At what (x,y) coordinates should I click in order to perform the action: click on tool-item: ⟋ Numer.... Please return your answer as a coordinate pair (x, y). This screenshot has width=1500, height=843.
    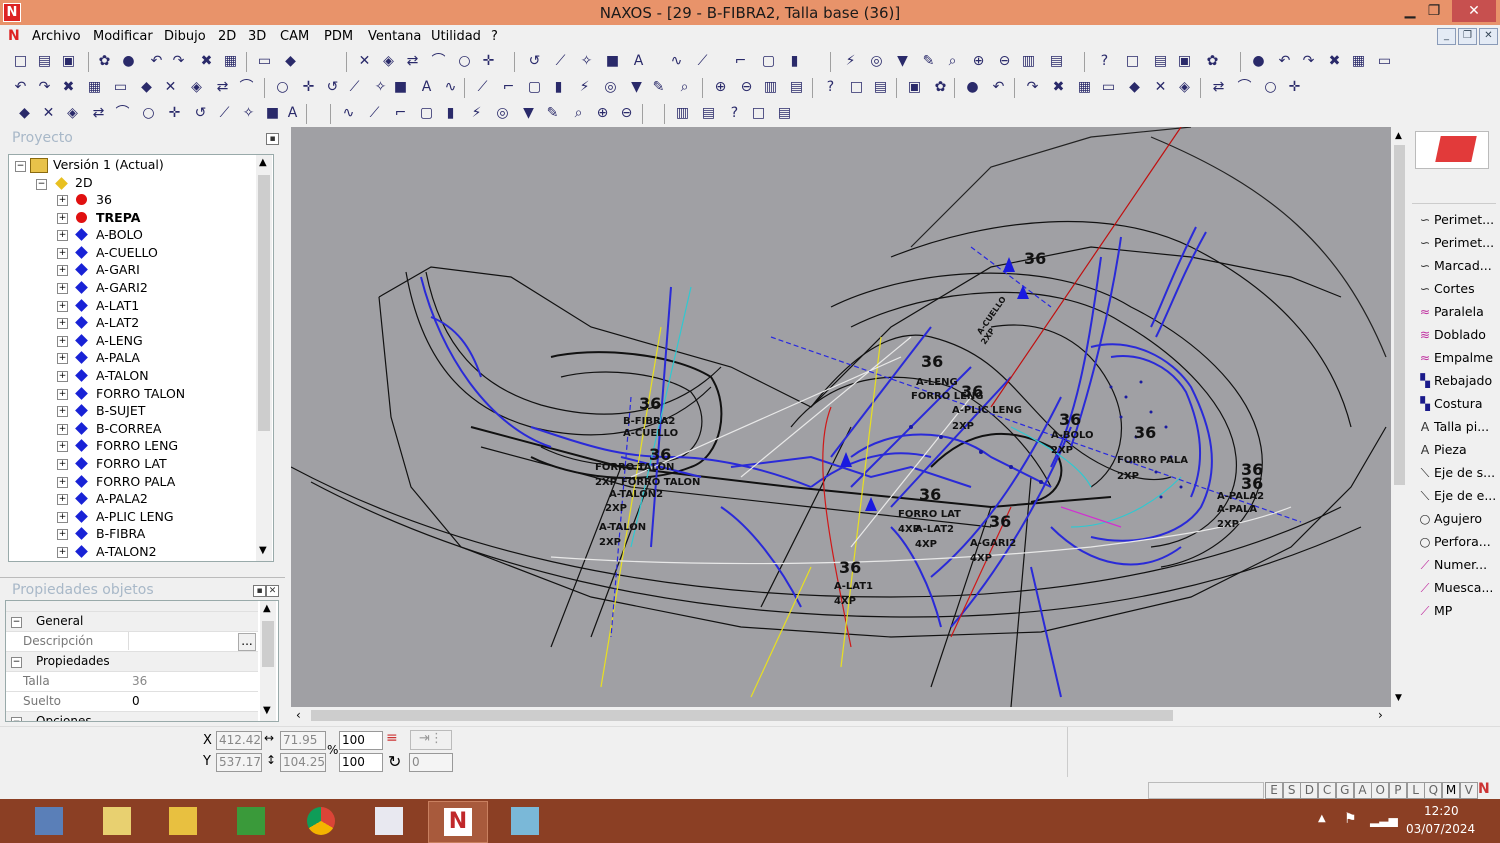
    Looking at the image, I should click on (1451, 565).